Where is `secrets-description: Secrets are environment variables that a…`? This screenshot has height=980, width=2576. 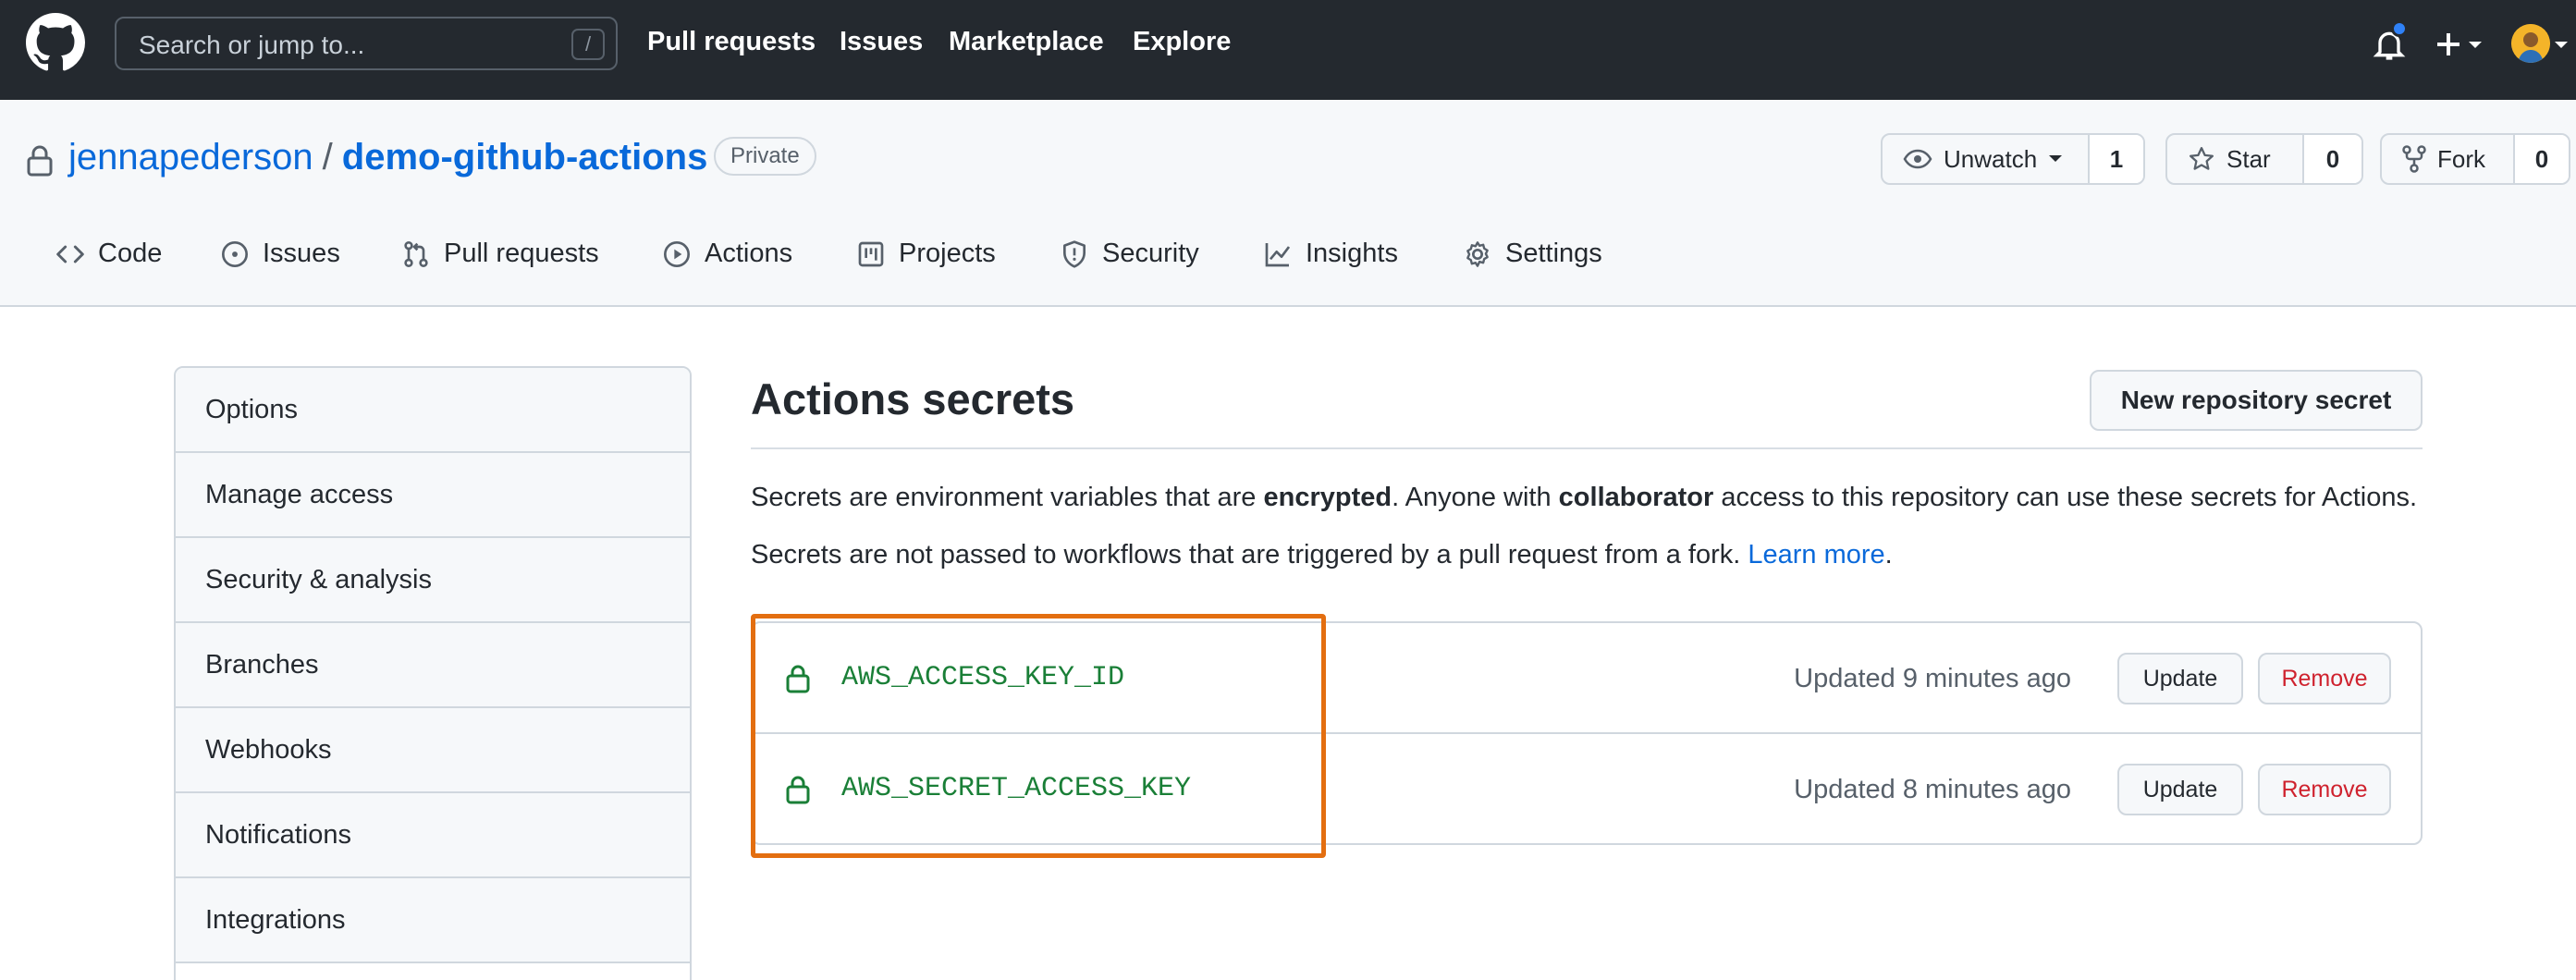
secrets-description: Secrets are environment variables that a… is located at coordinates (1584, 498).